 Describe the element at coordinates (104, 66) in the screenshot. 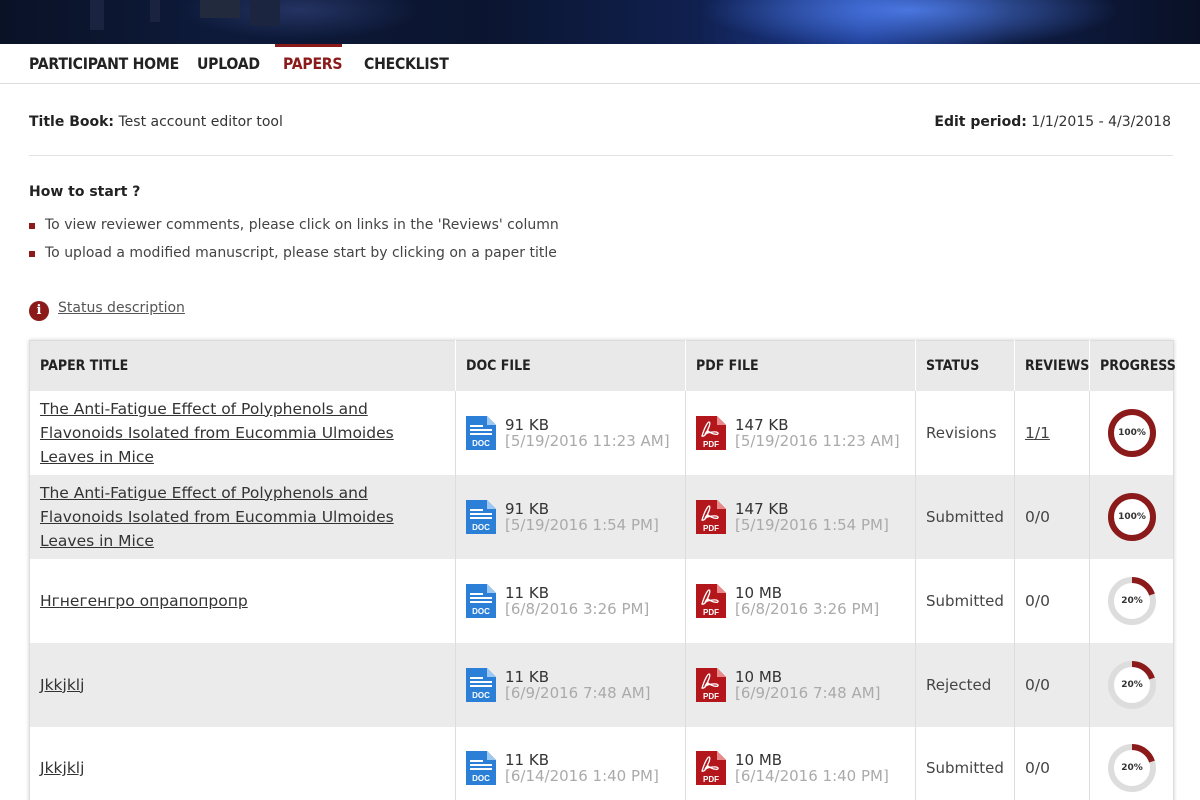

I see `nav-participant-home: PARTICIPANT HOME` at that location.